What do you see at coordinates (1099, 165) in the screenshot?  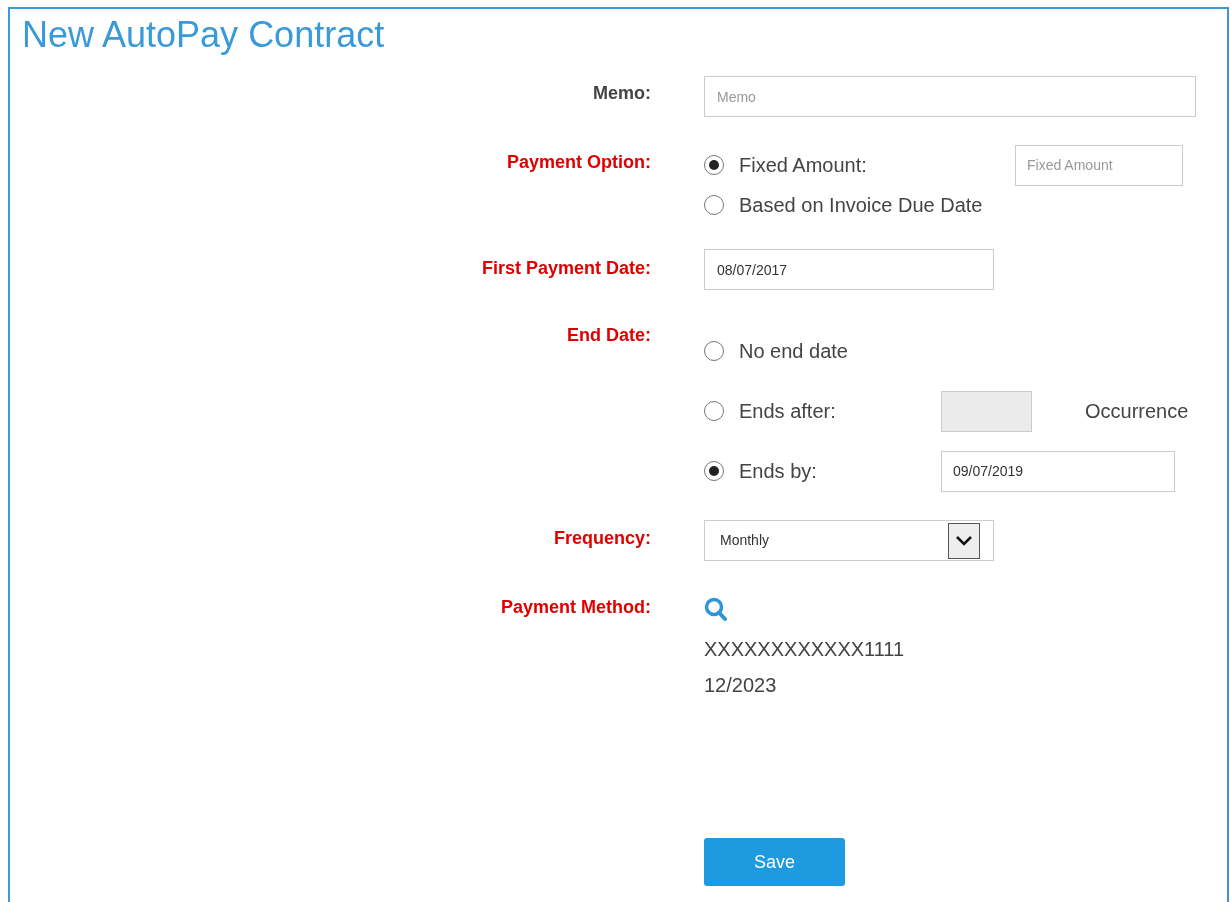 I see `input-field: Fixed Amount` at bounding box center [1099, 165].